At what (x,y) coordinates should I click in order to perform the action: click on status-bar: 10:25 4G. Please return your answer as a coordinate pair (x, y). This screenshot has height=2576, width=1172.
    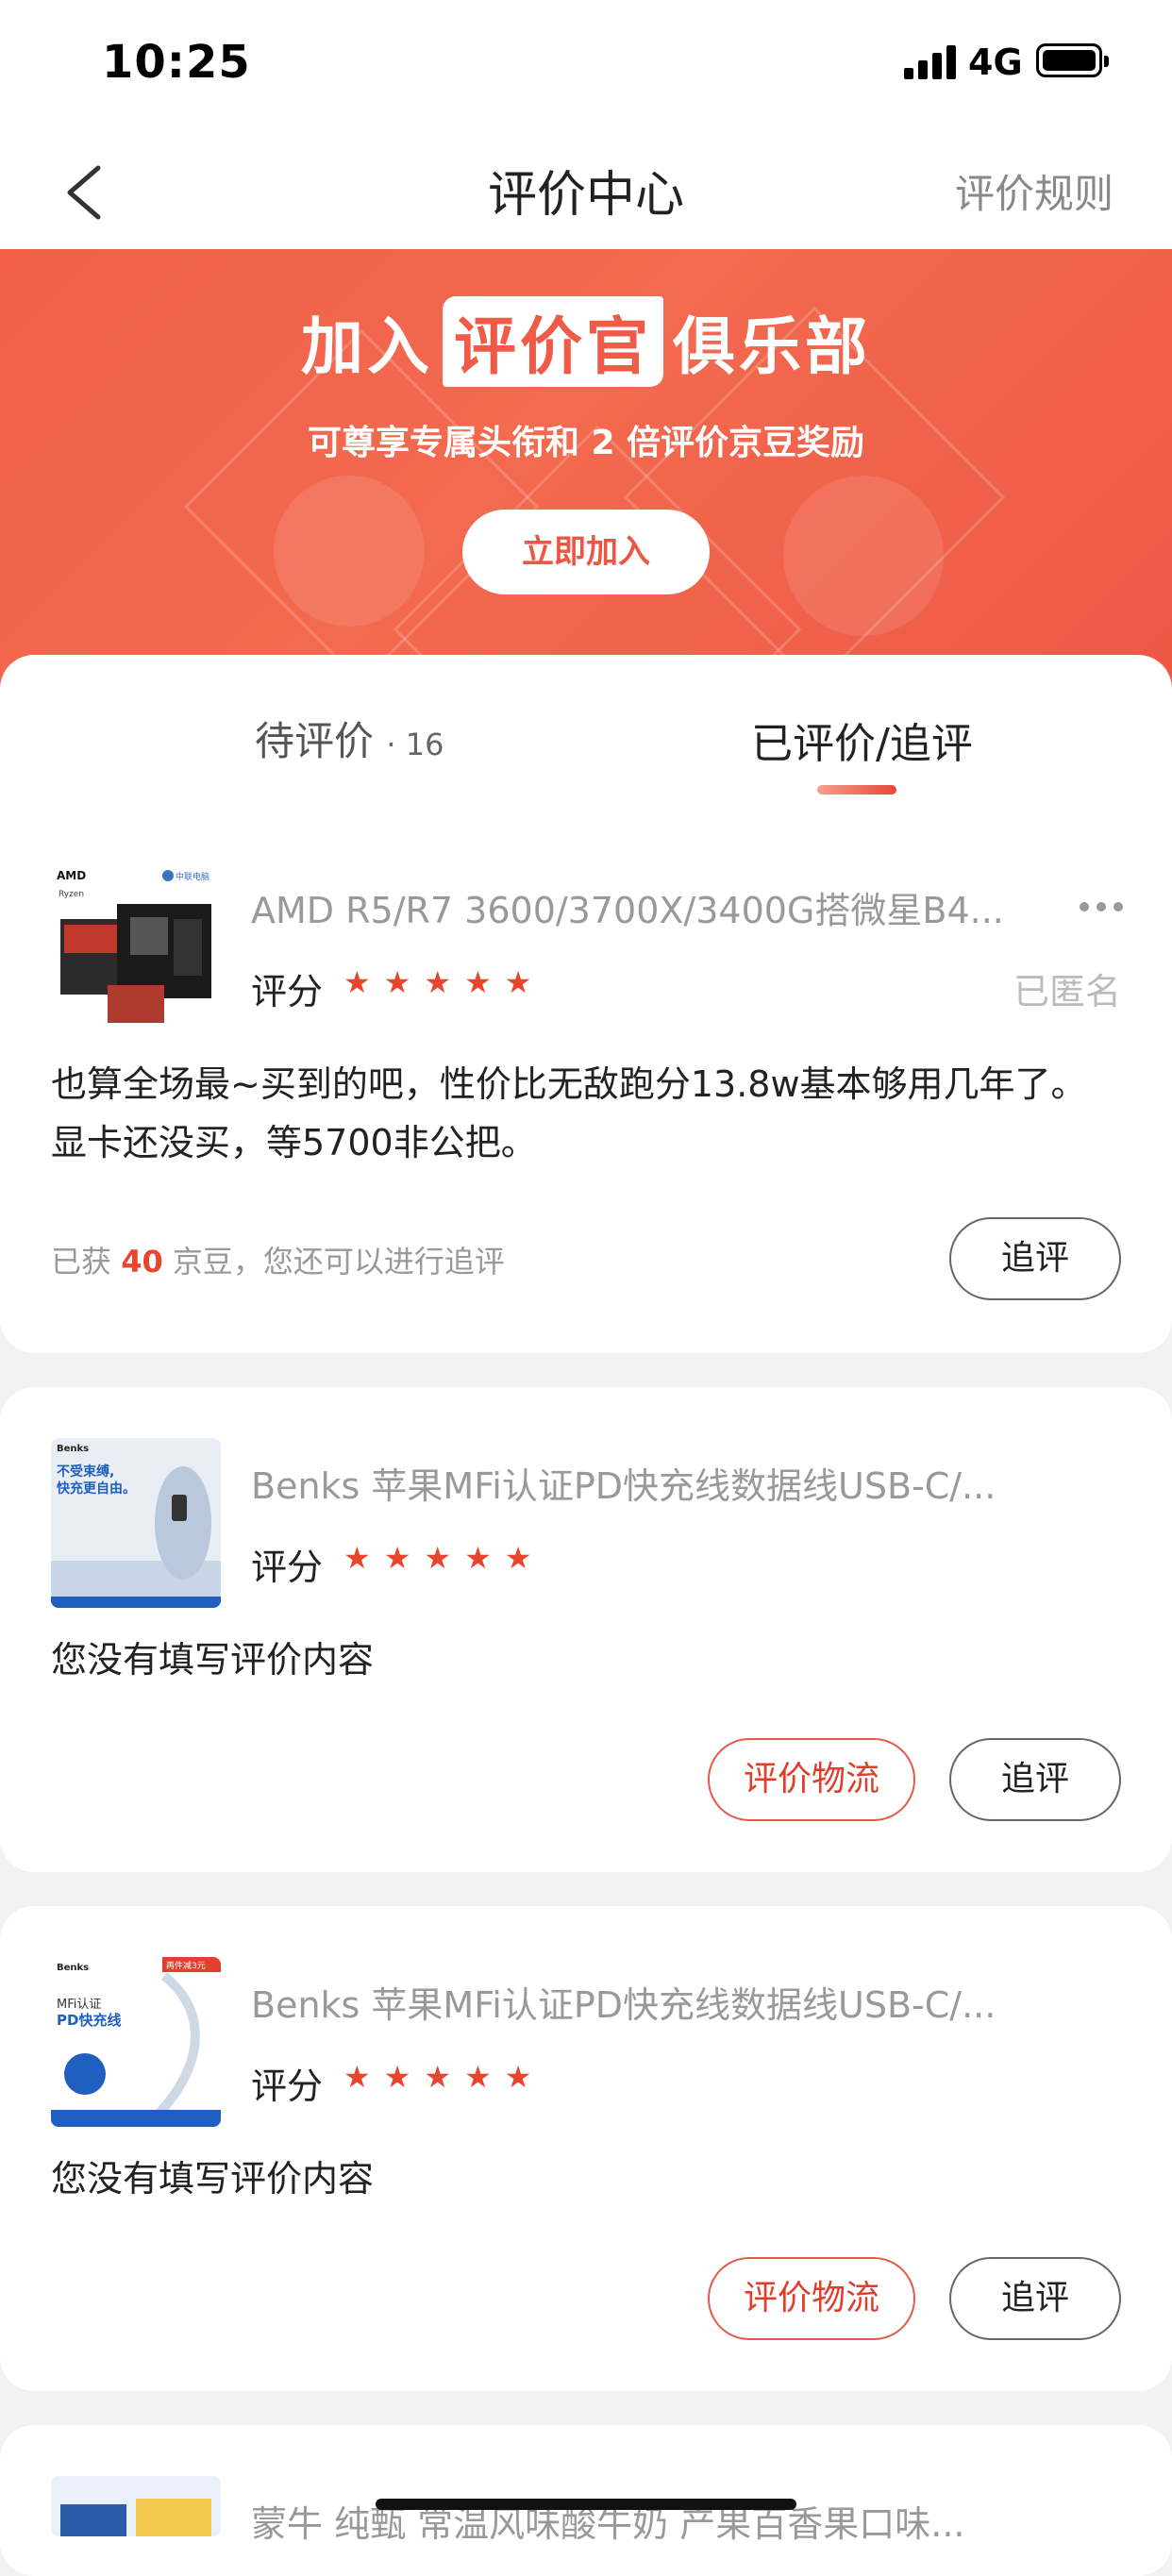
    Looking at the image, I should click on (586, 66).